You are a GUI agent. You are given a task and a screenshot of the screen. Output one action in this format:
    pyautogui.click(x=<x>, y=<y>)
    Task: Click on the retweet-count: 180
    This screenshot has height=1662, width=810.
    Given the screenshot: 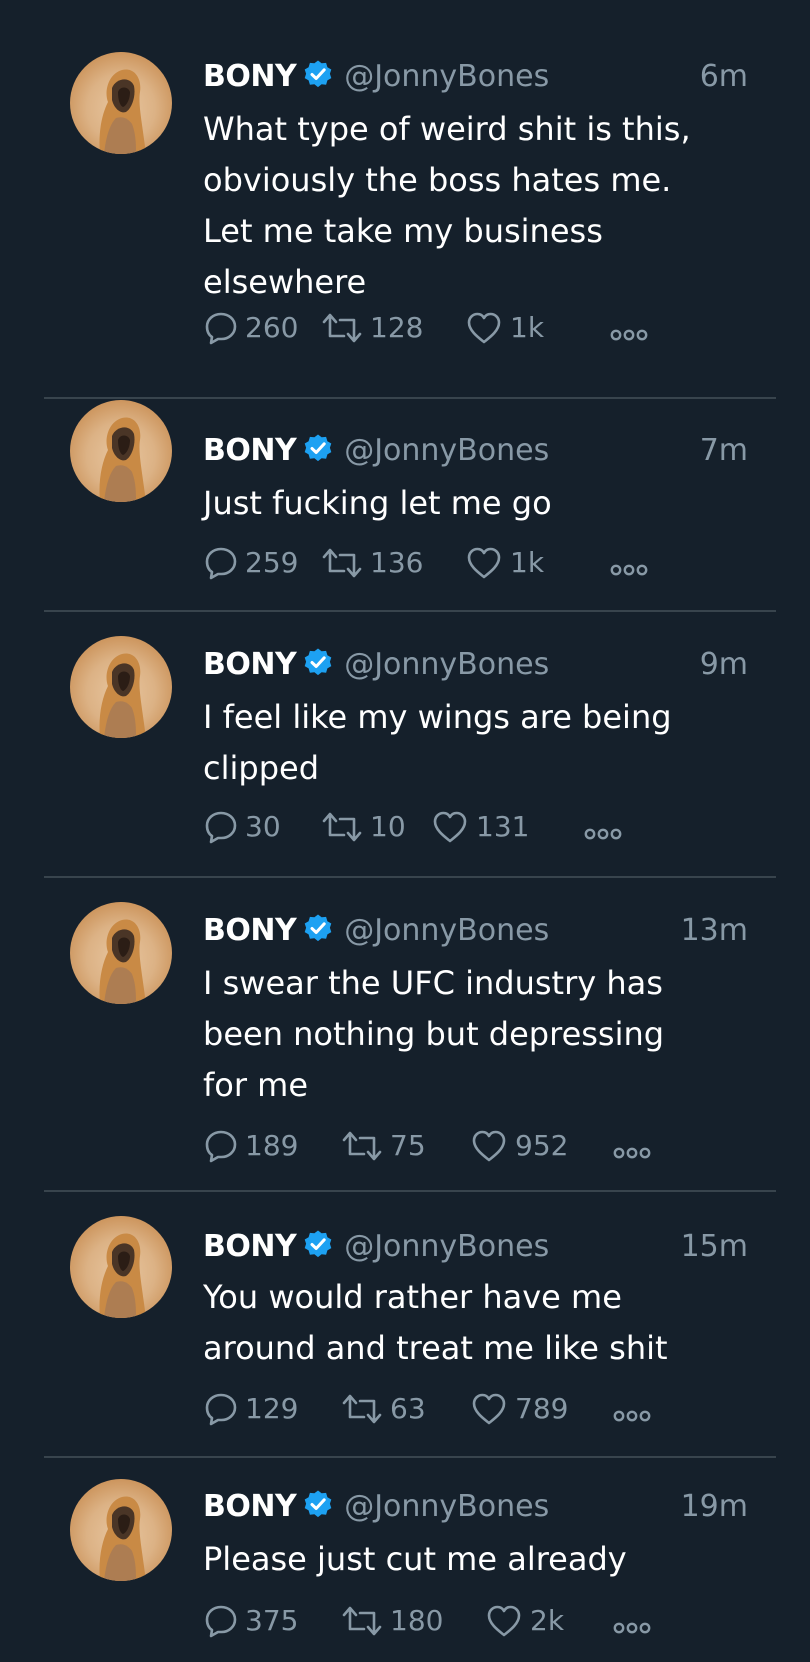 What is the action you would take?
    pyautogui.click(x=417, y=1620)
    